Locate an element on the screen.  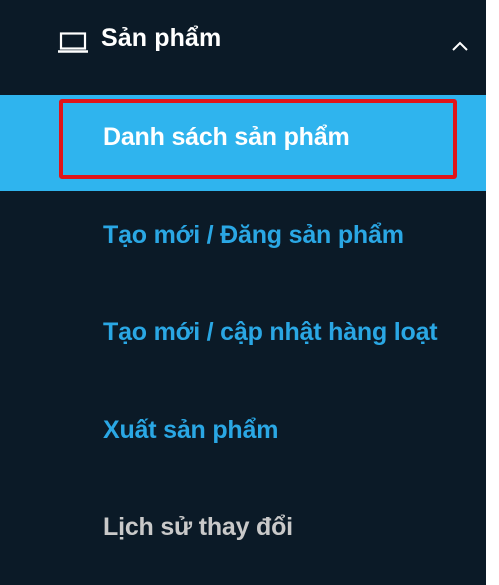
menu-item-label: Lịch sử thay đổi is located at coordinates (198, 527).